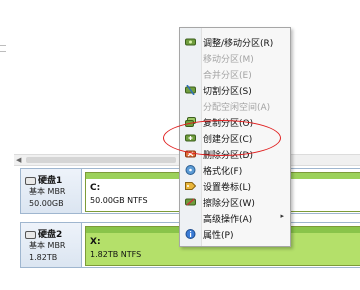 This screenshot has height=290, width=360. I want to click on menu-item-move: 移动分区(M), so click(235, 58).